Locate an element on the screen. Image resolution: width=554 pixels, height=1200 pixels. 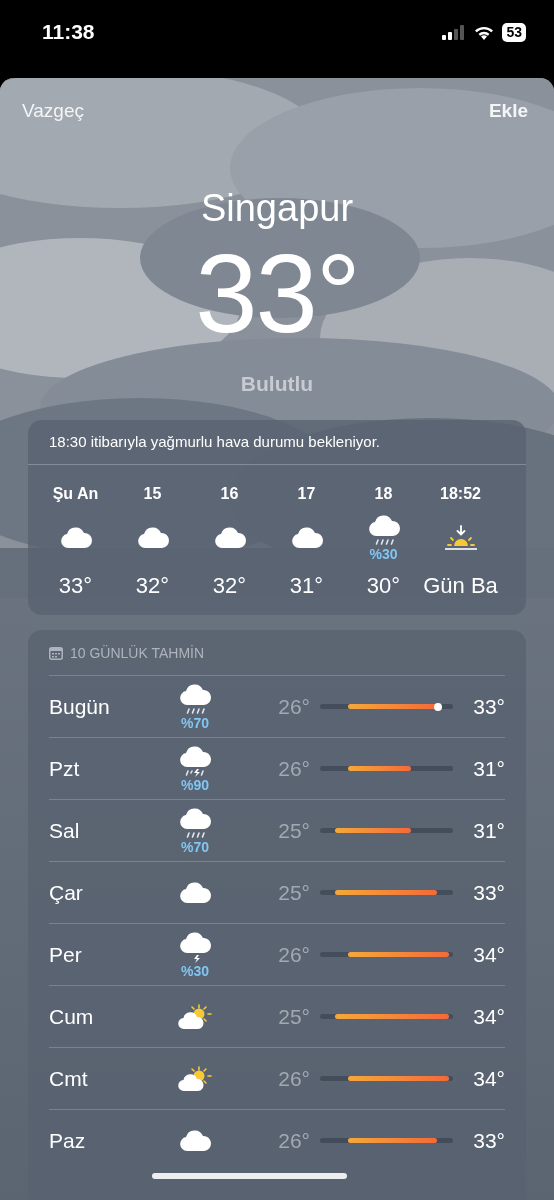
storm-cloud-icon is located at coordinates (195, 760).